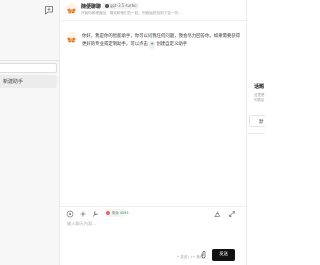  I want to click on message-avatar, so click(71, 37).